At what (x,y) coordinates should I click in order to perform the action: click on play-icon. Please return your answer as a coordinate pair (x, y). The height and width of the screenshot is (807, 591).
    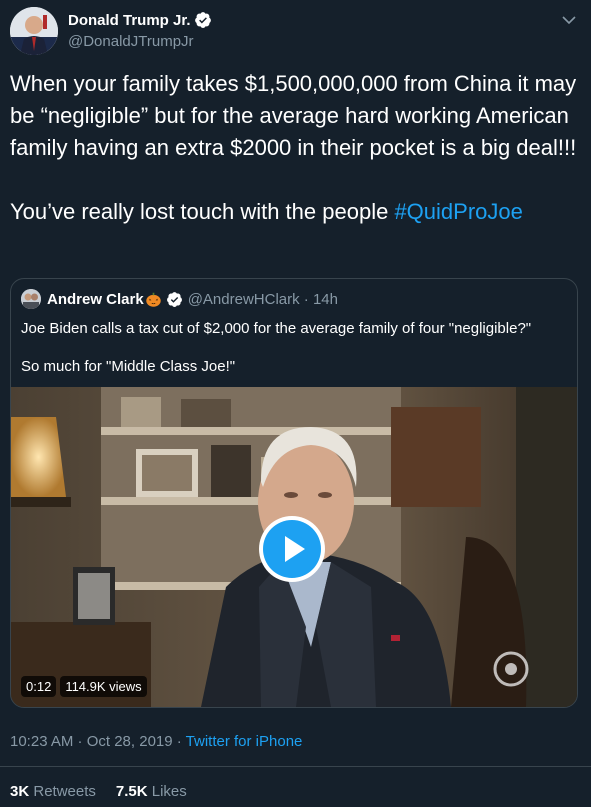
    Looking at the image, I should click on (295, 549).